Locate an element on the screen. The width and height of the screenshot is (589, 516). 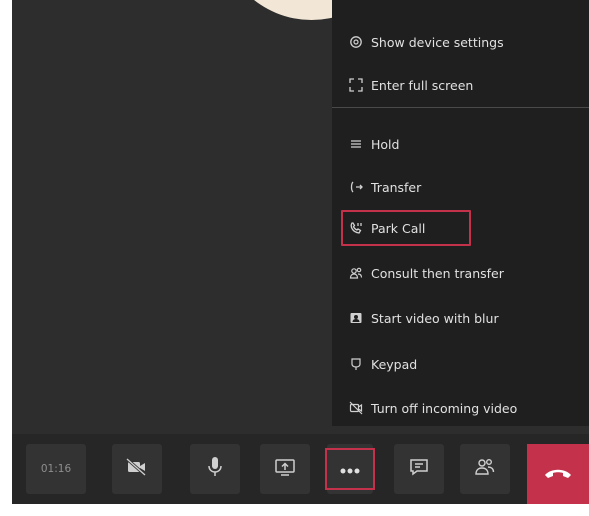
chat-icon is located at coordinates (419, 469).